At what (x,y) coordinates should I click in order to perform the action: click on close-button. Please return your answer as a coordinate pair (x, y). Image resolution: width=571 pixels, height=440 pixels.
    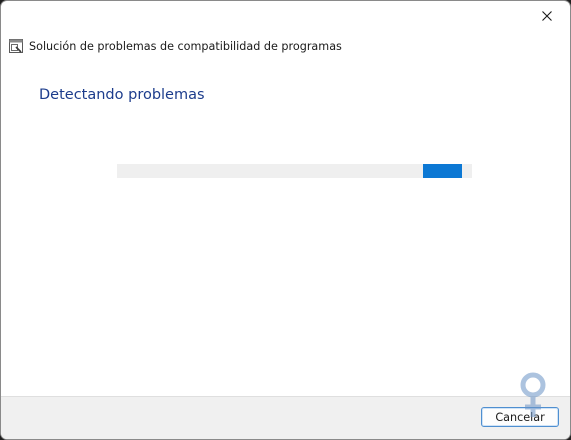
    Looking at the image, I should click on (547, 16).